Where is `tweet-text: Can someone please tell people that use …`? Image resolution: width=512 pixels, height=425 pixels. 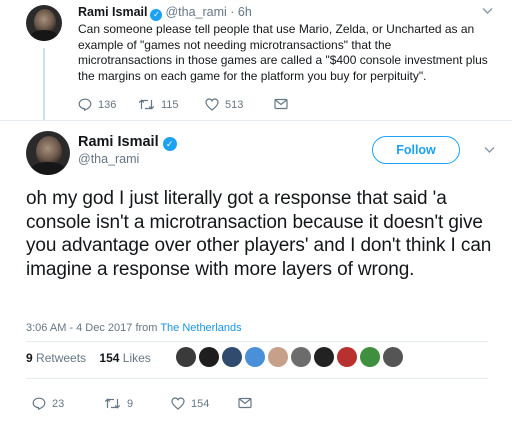
tweet-text: Can someone please tell people that use … is located at coordinates (283, 52).